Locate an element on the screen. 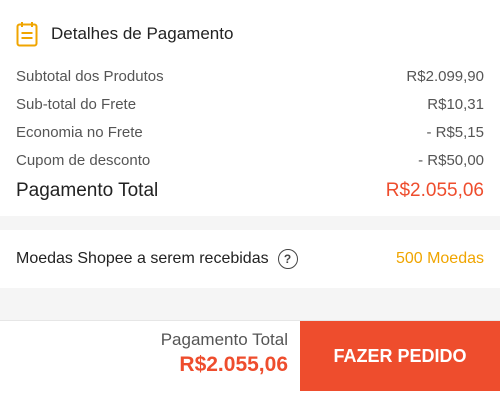 Image resolution: width=500 pixels, height=407 pixels. payment-details-title: Detalhes de Pagamento is located at coordinates (142, 33).